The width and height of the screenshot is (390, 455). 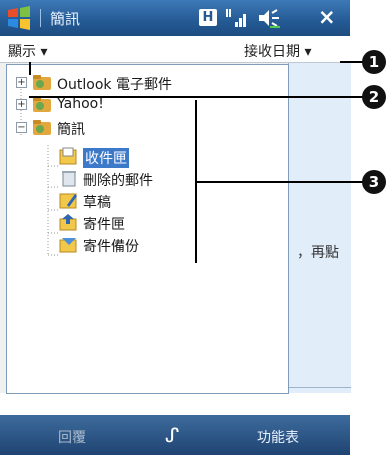 I want to click on sent-items-icon, so click(x=68, y=245).